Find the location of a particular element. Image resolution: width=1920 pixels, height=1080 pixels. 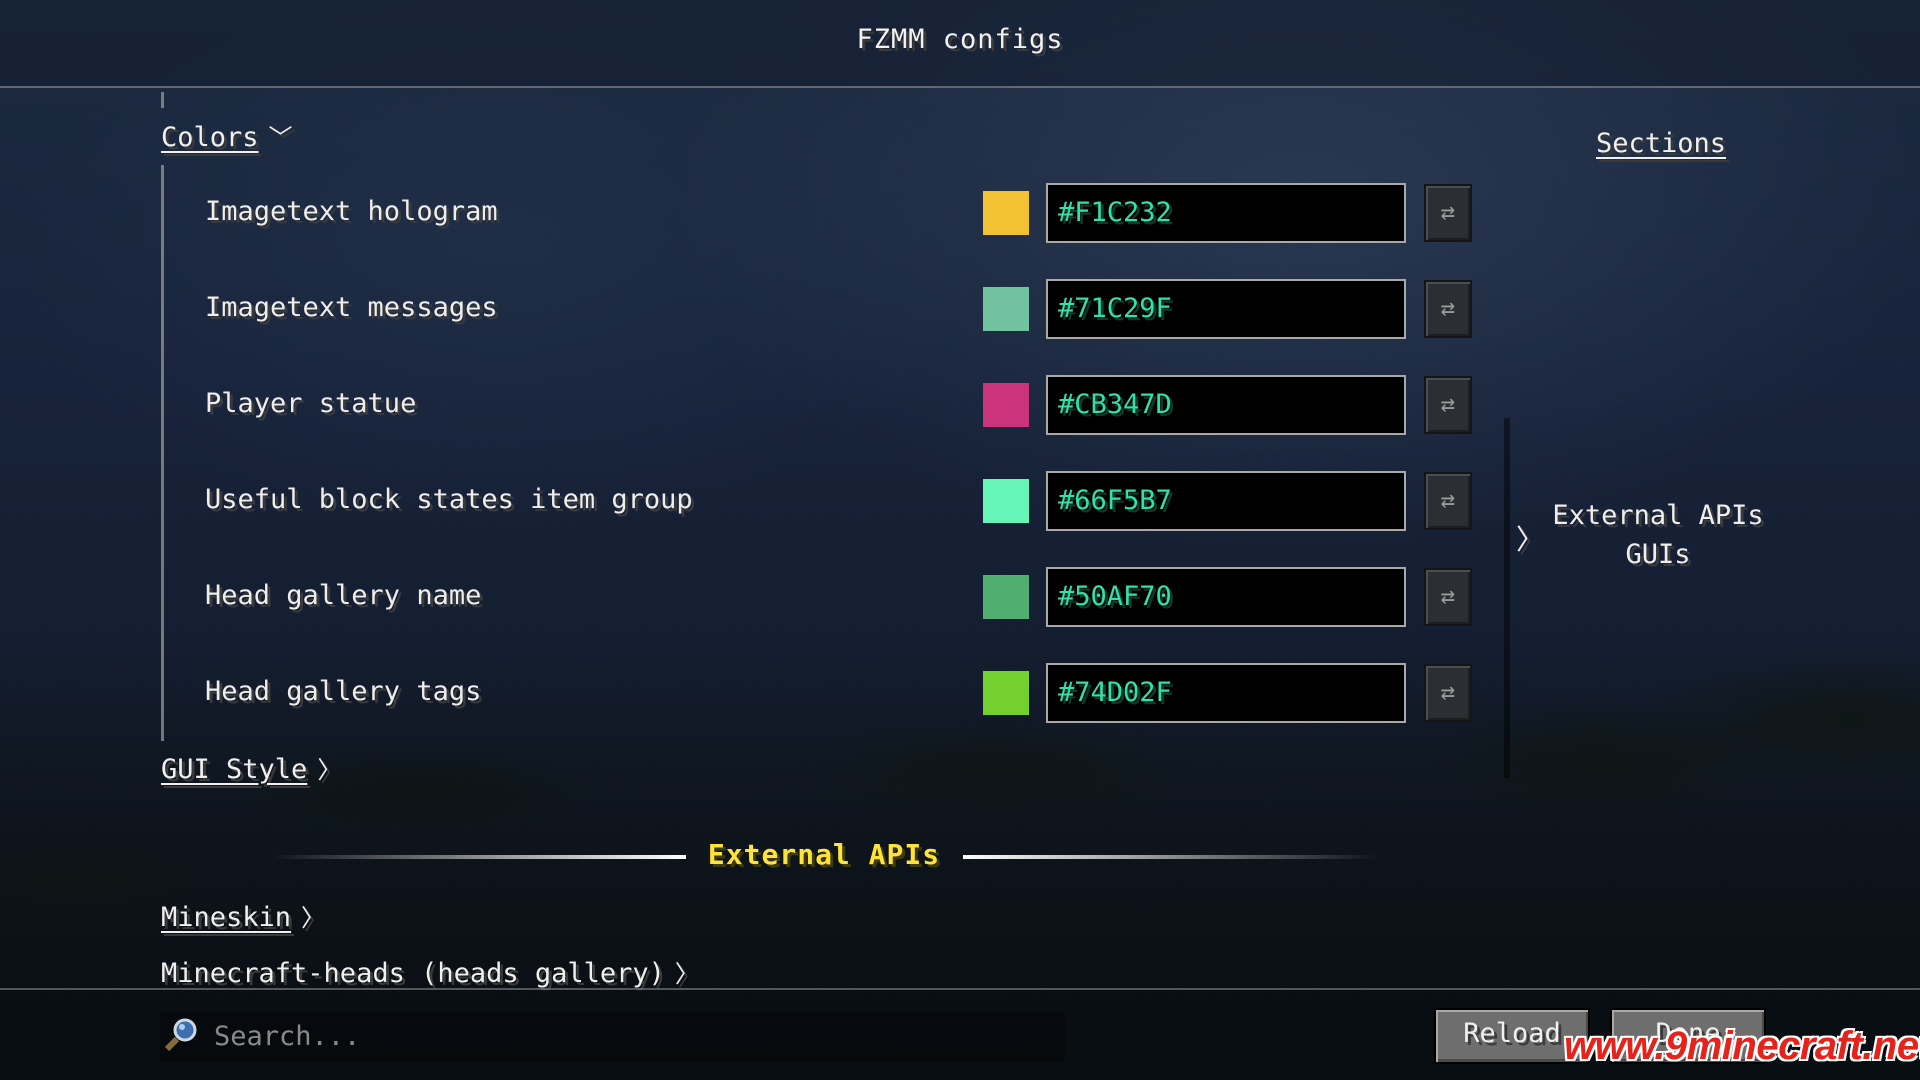

mineskin-section-toggle: Mineskin 〉 is located at coordinates (243, 915).